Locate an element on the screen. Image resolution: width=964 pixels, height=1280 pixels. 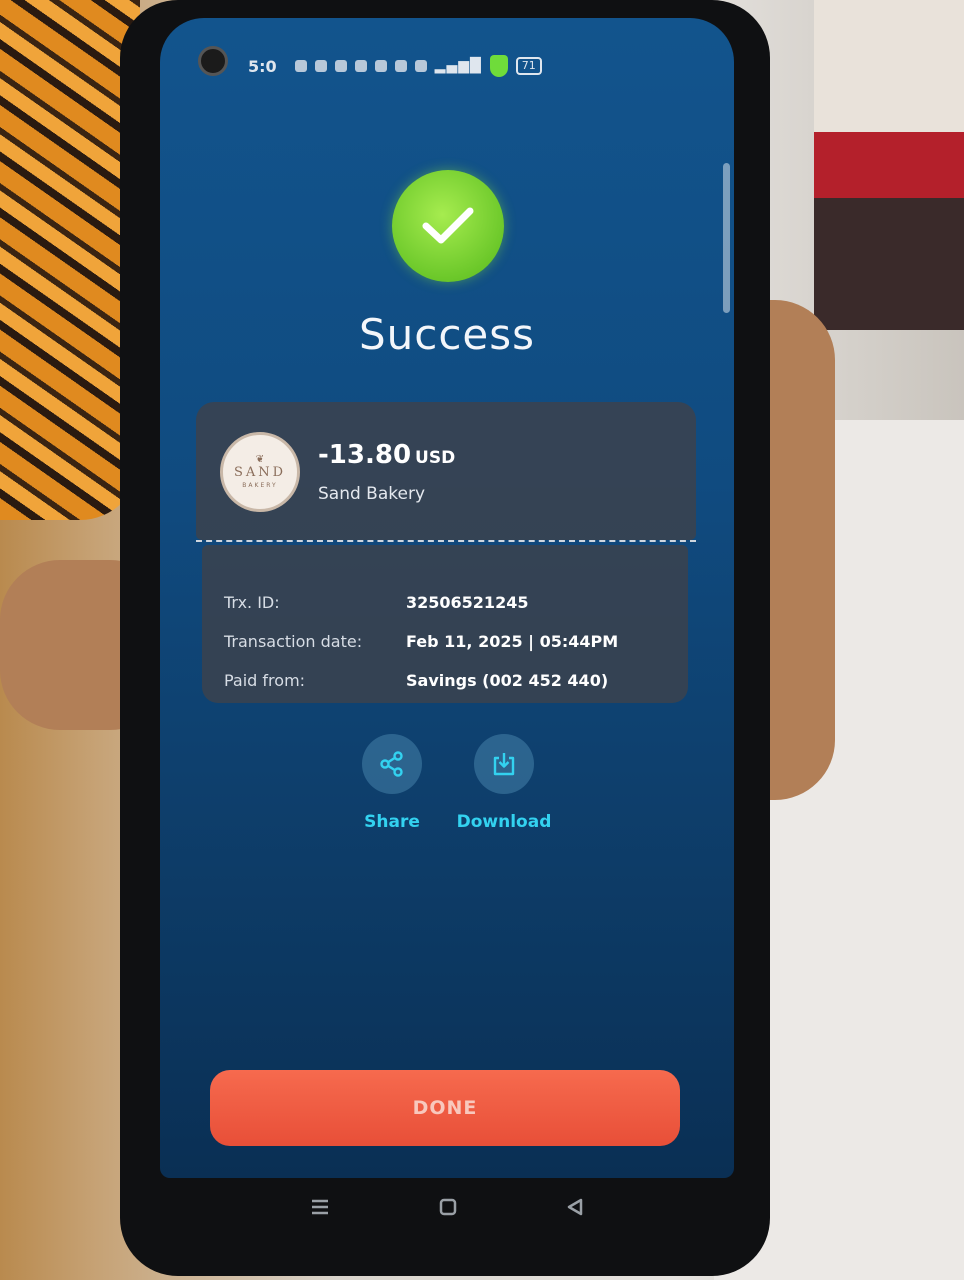
detail-value: Feb 11, 2025 | 05:44PM is located at coordinates (512, 641).